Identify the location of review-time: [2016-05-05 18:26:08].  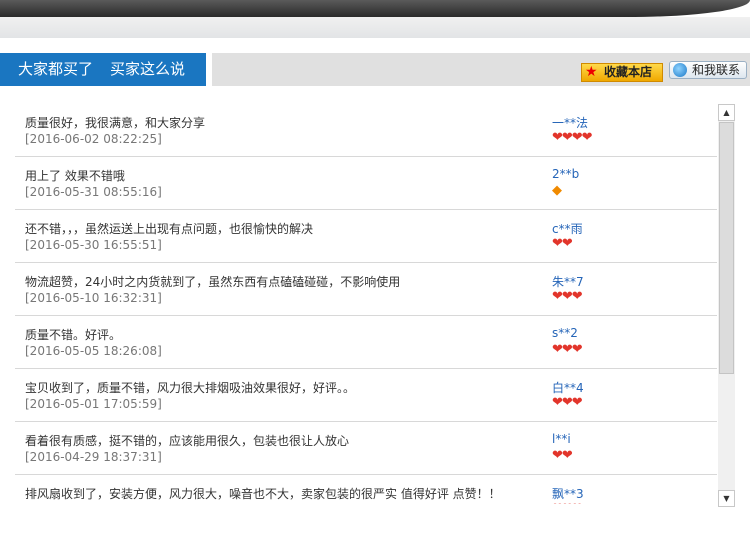
(93, 351).